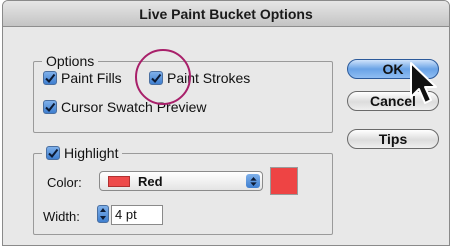 This screenshot has width=452, height=249. Describe the element at coordinates (134, 107) in the screenshot. I see `cursor-swatch-preview-label: Cursor Swatch Preview` at that location.